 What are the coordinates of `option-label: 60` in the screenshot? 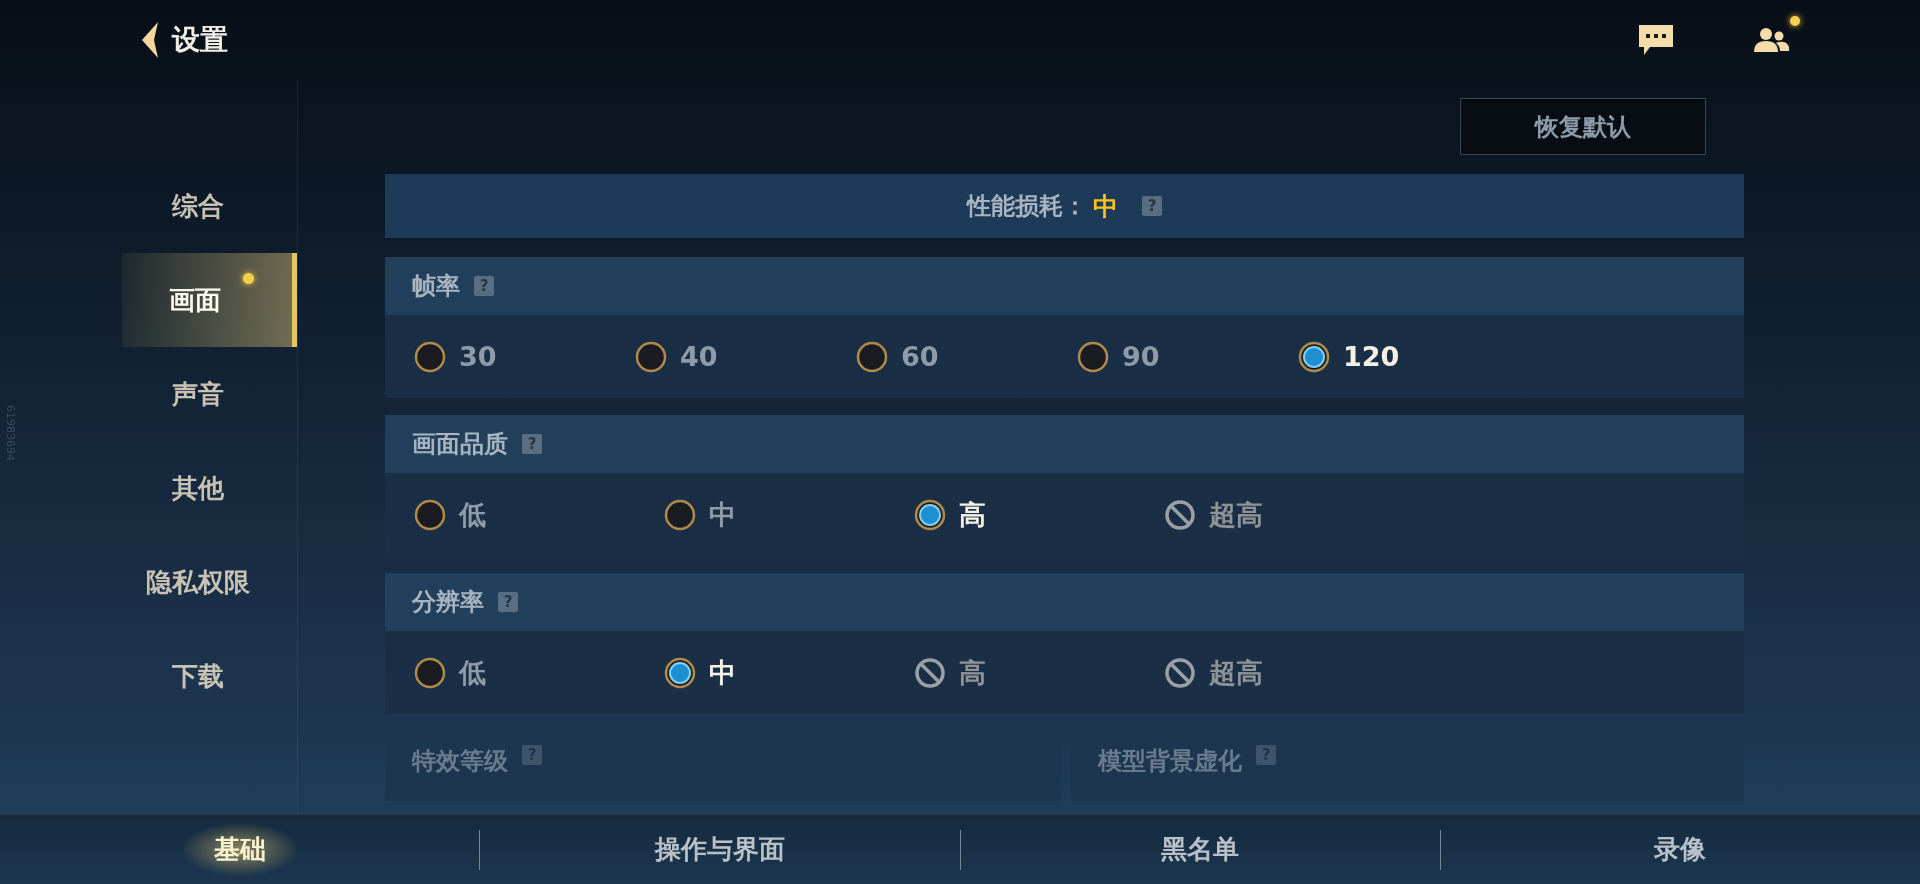 It's located at (920, 356).